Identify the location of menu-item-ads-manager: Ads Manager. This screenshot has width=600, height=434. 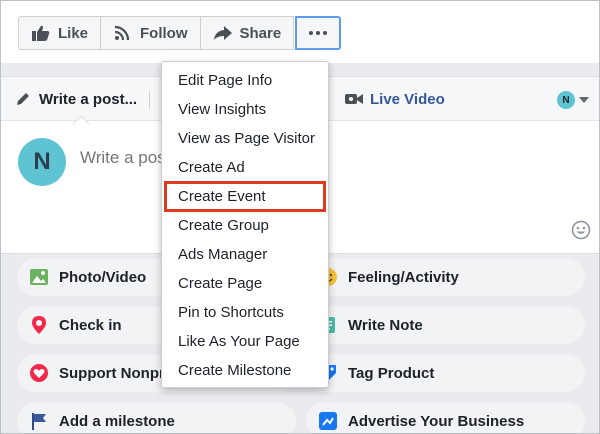
(245, 254).